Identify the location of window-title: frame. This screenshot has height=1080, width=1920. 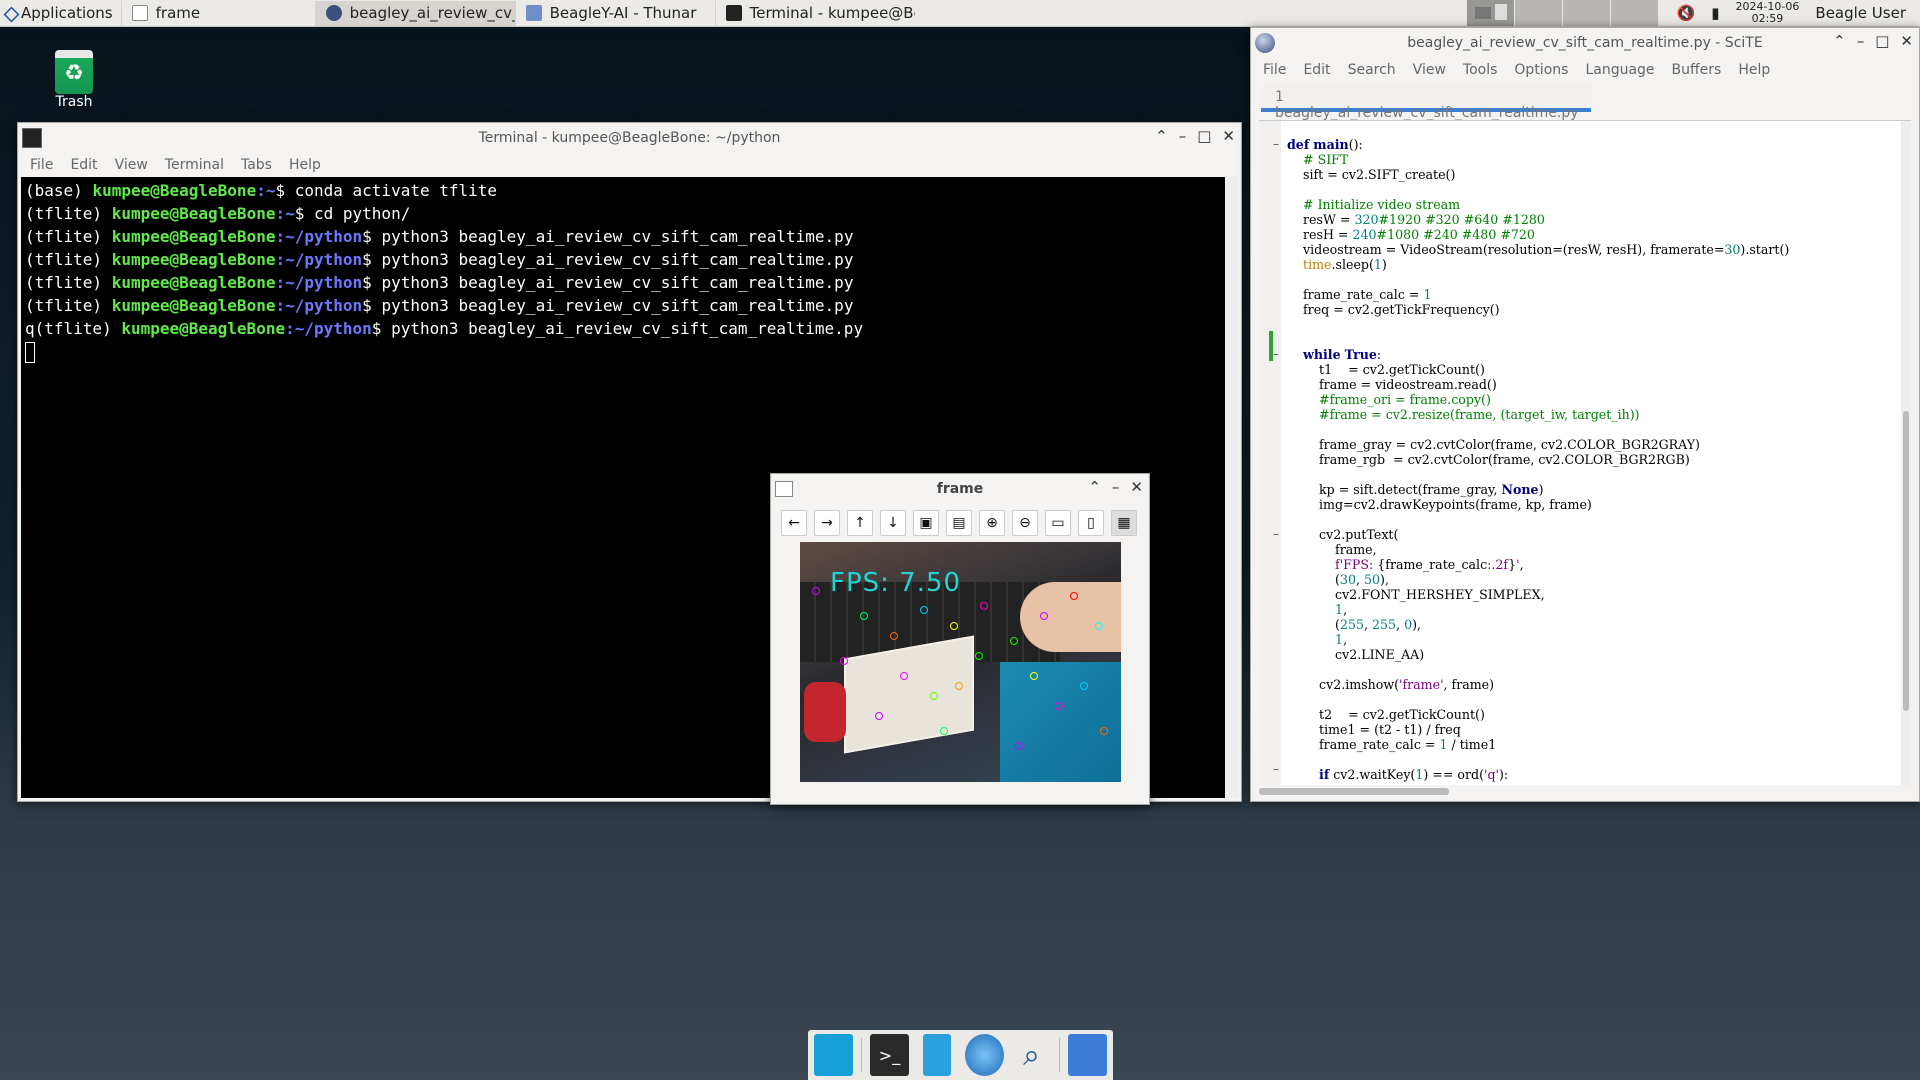
(960, 489).